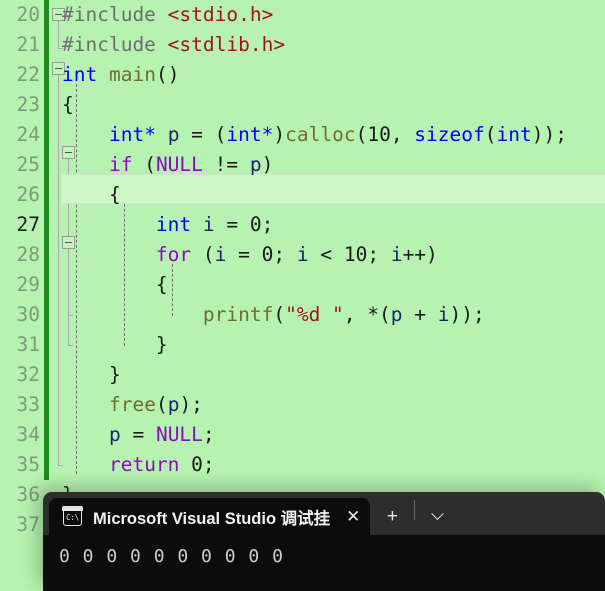  I want to click on console-icon: C:\, so click(72, 516).